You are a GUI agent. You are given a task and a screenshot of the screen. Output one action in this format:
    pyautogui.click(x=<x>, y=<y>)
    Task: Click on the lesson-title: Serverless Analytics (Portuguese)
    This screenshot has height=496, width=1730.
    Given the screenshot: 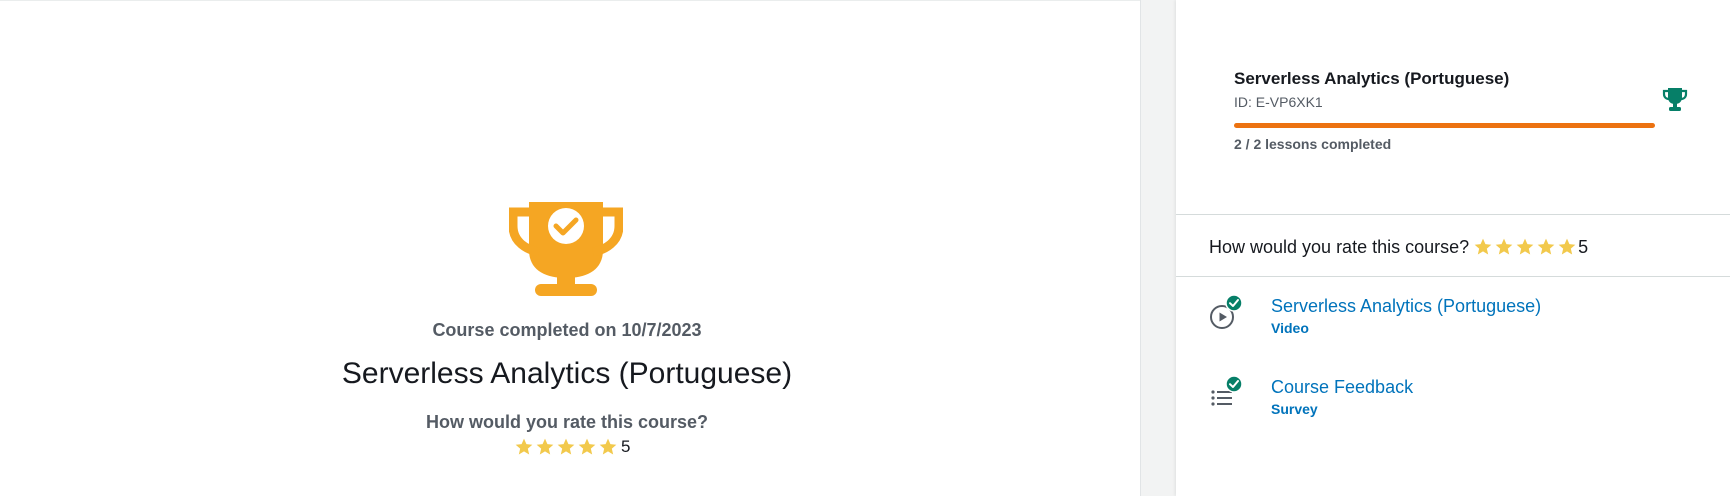 What is the action you would take?
    pyautogui.click(x=1406, y=306)
    